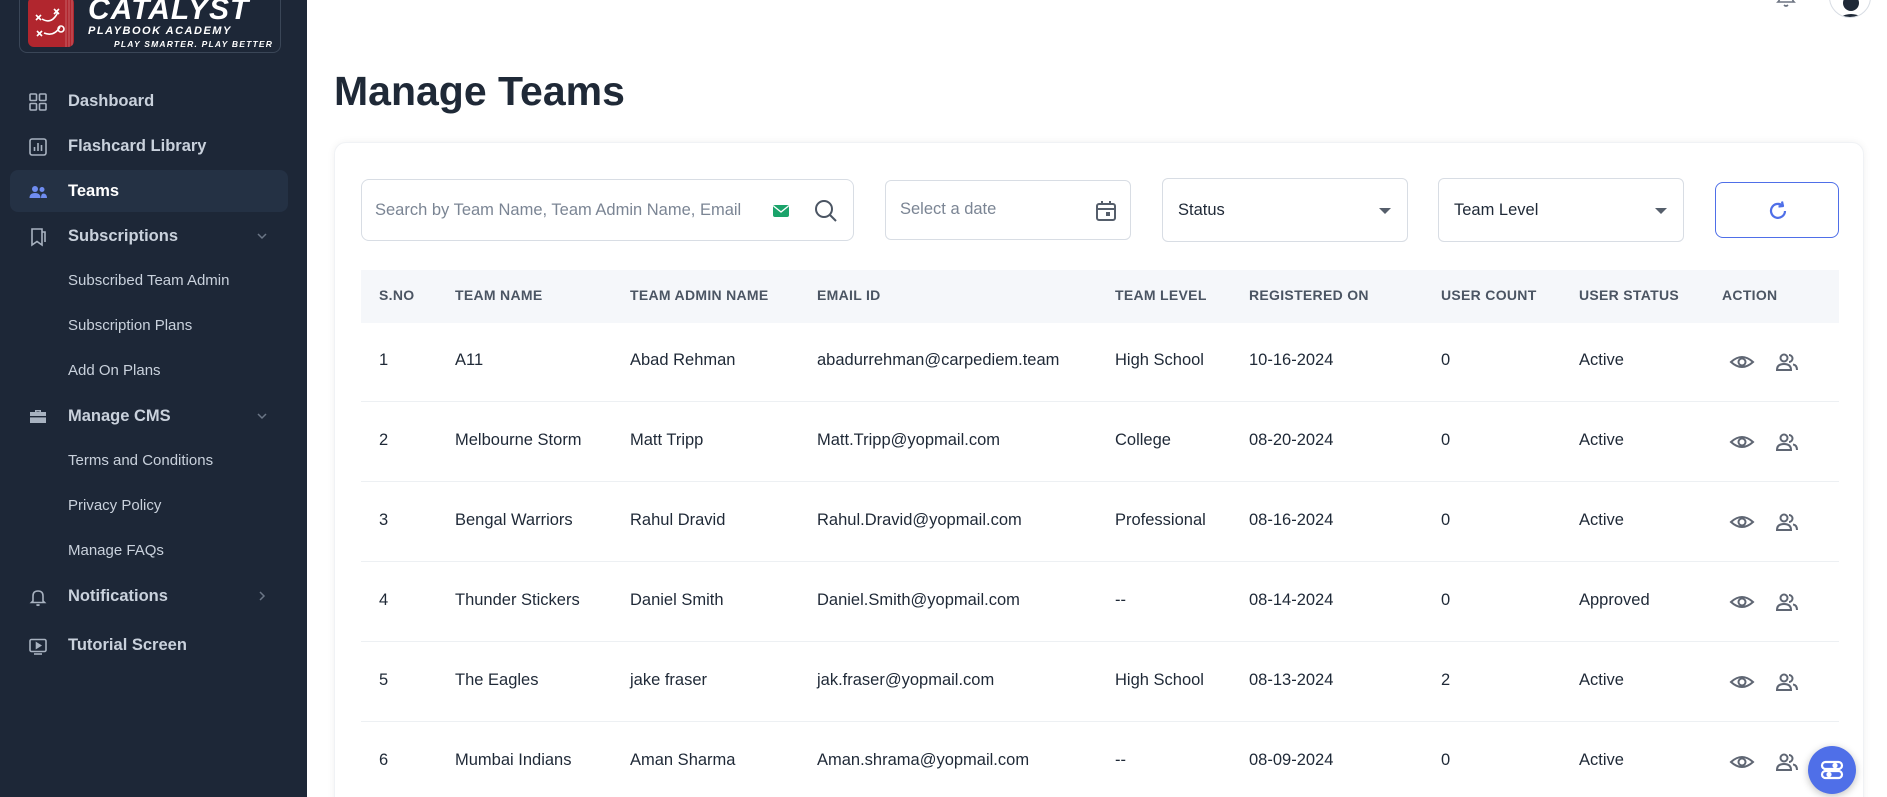  What do you see at coordinates (384, 520) in the screenshot?
I see `cell-sno: 3` at bounding box center [384, 520].